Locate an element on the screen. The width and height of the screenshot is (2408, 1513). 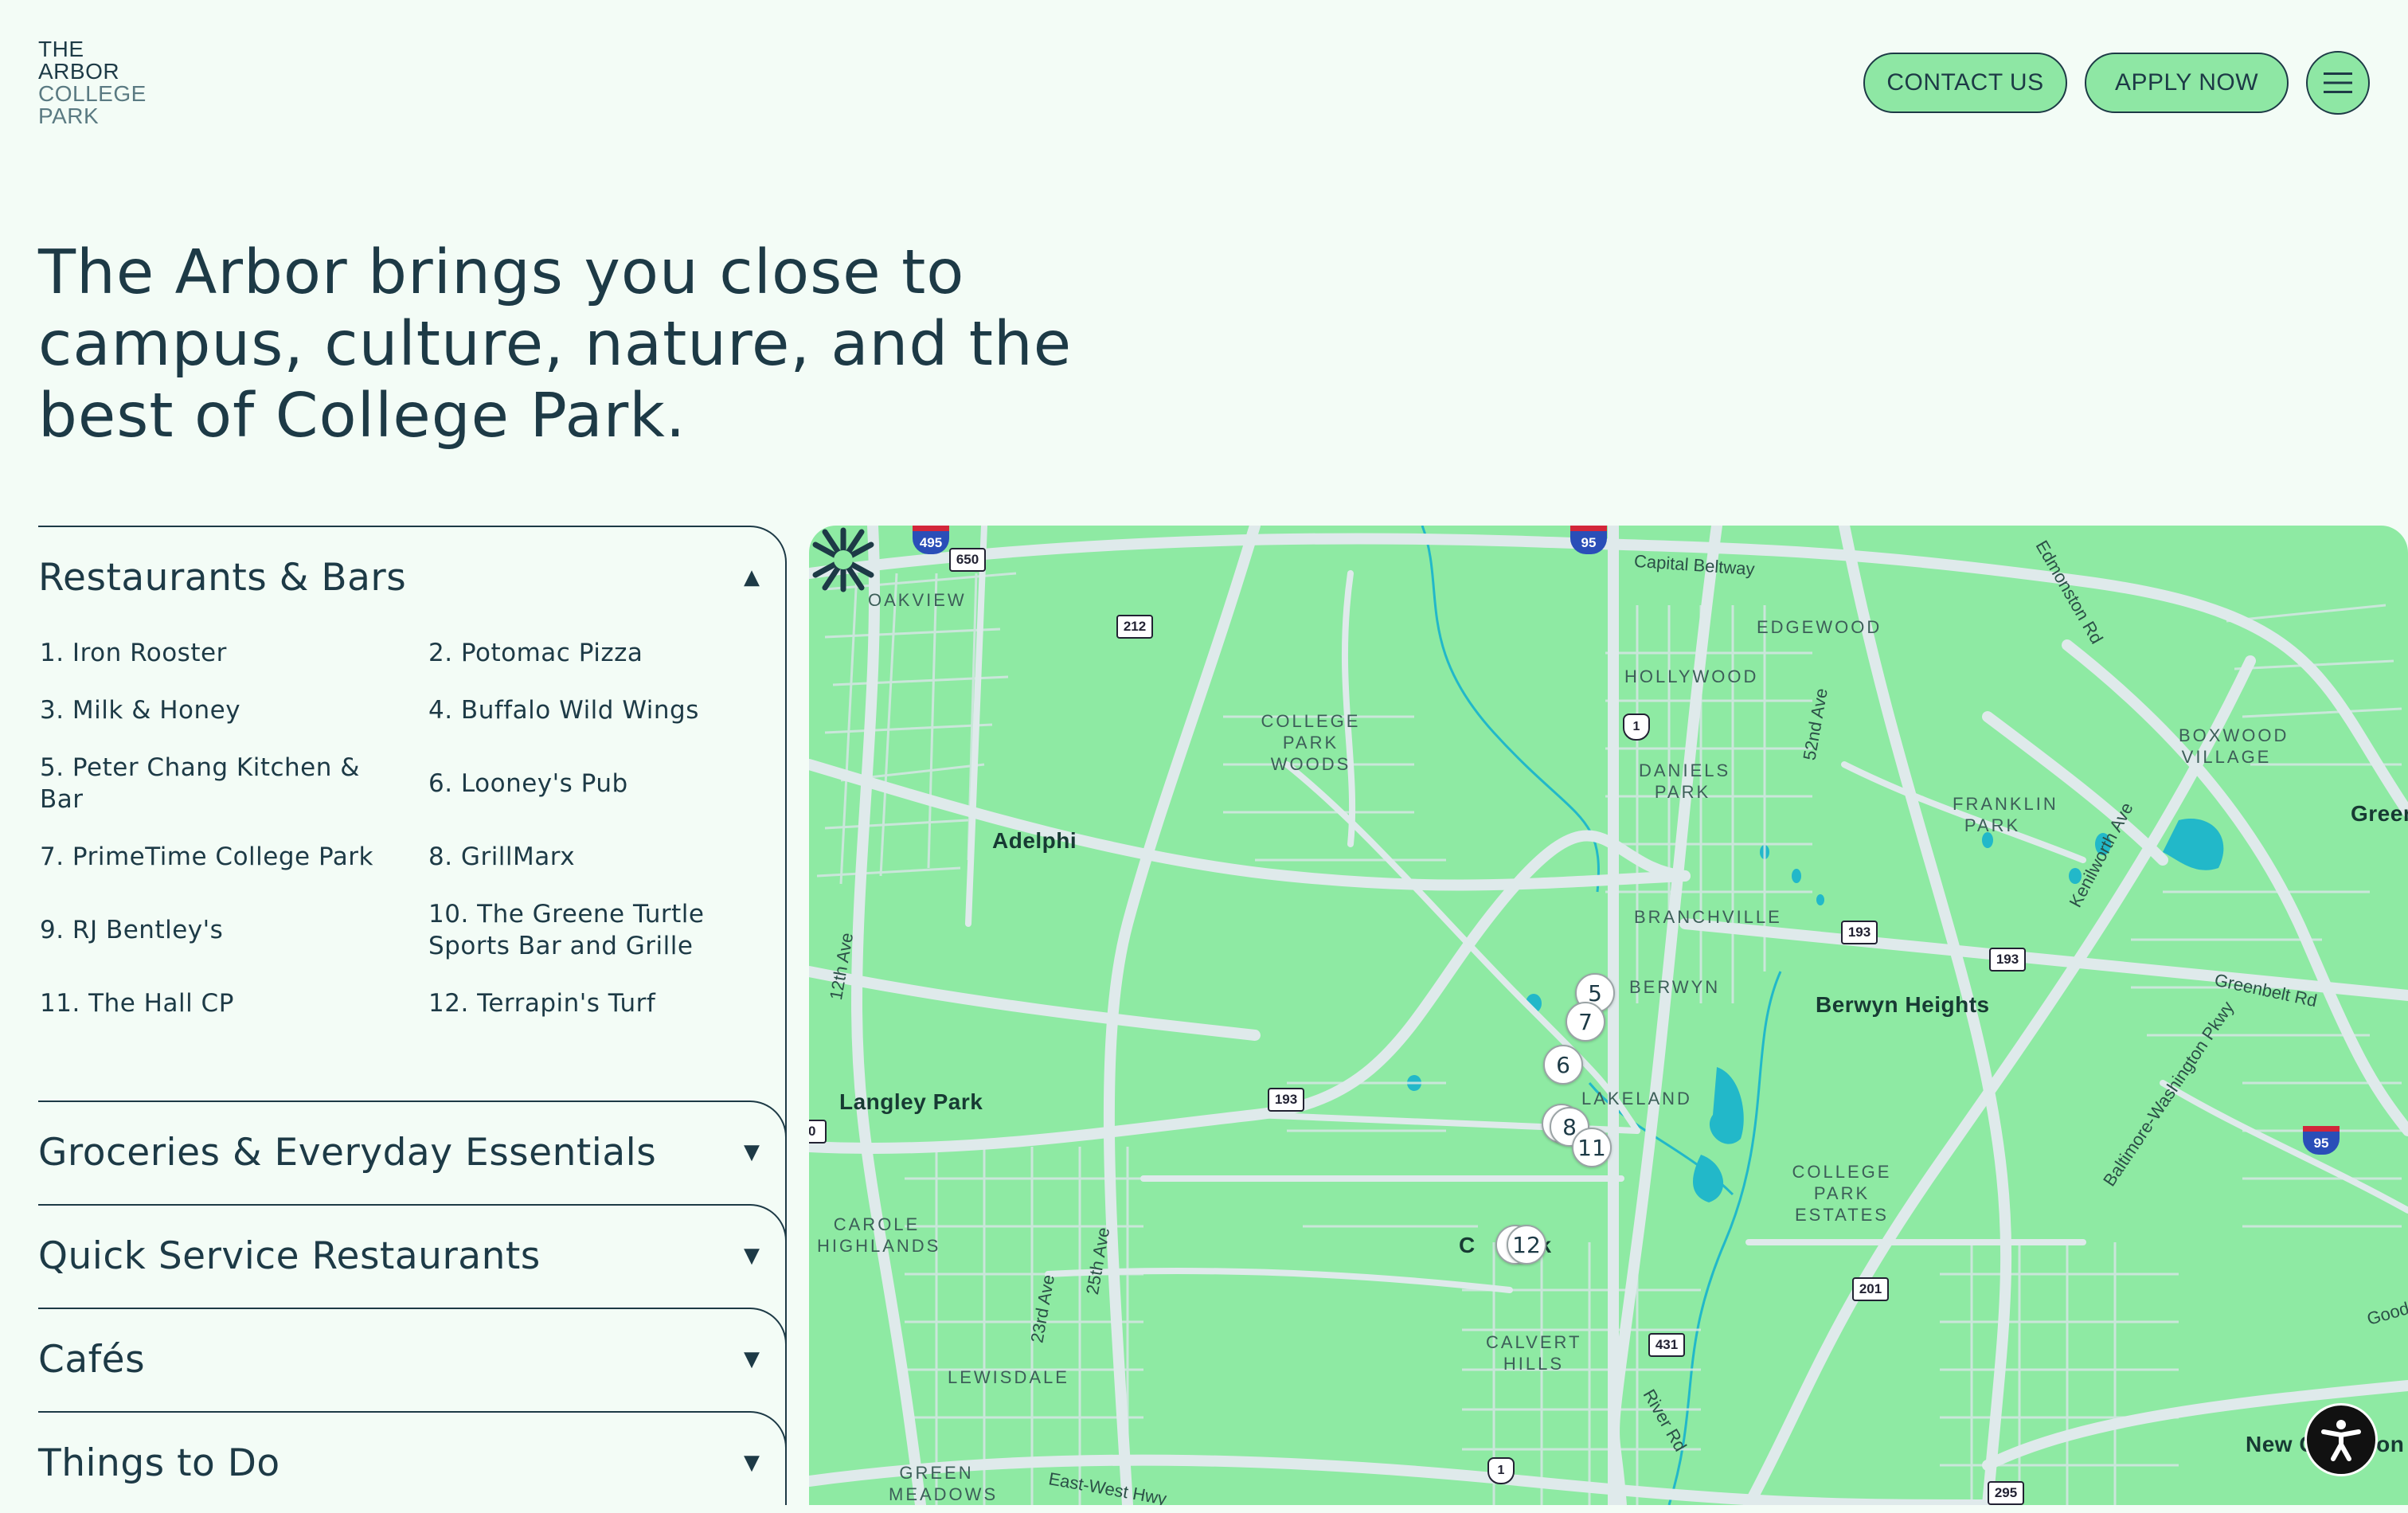
map-label-hollywood: HOLLYWOOD is located at coordinates (1691, 677).